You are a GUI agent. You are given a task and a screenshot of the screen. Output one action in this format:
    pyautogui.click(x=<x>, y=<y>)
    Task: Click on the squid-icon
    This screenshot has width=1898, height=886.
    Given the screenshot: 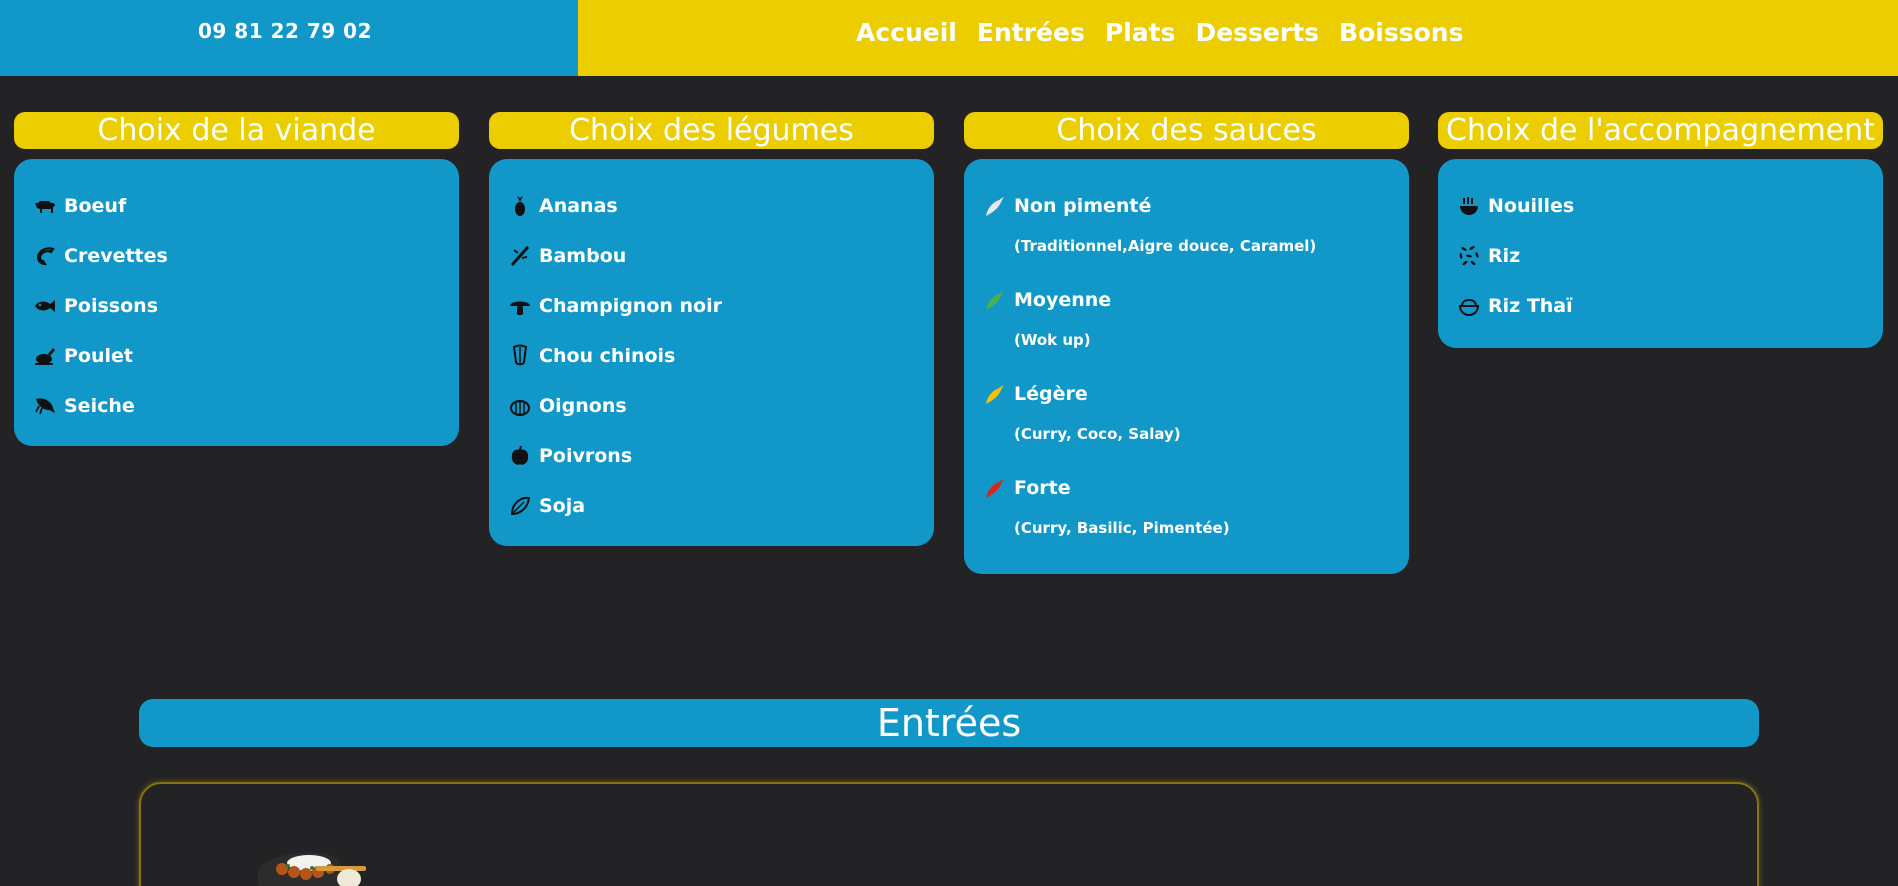 What is the action you would take?
    pyautogui.click(x=45, y=406)
    